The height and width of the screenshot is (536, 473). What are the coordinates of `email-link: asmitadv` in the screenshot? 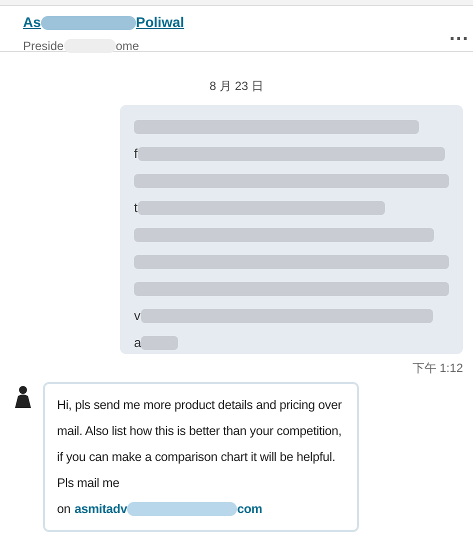 It's located at (101, 509).